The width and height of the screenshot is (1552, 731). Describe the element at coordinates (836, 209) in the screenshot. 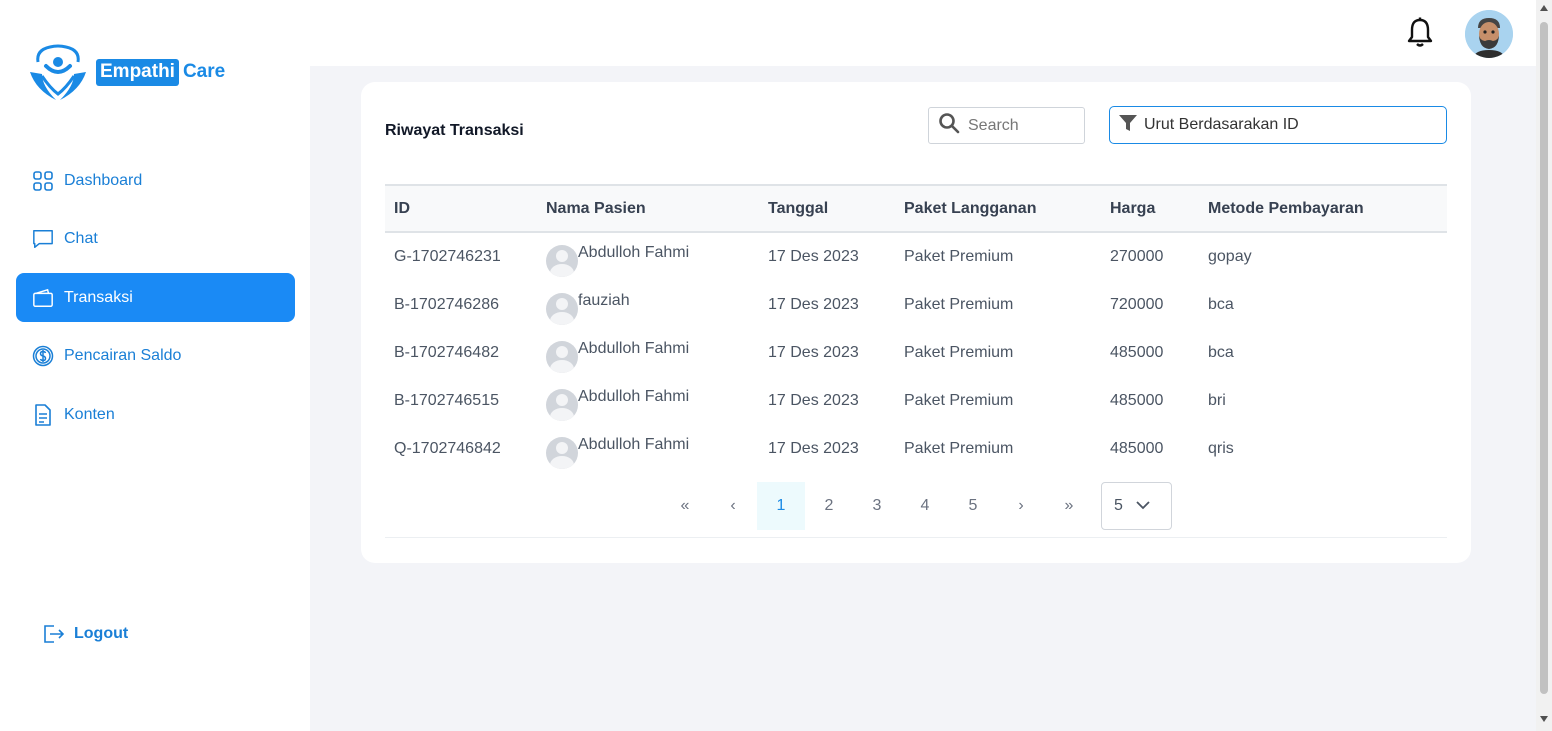

I see `column-header-date: Tanggal` at that location.